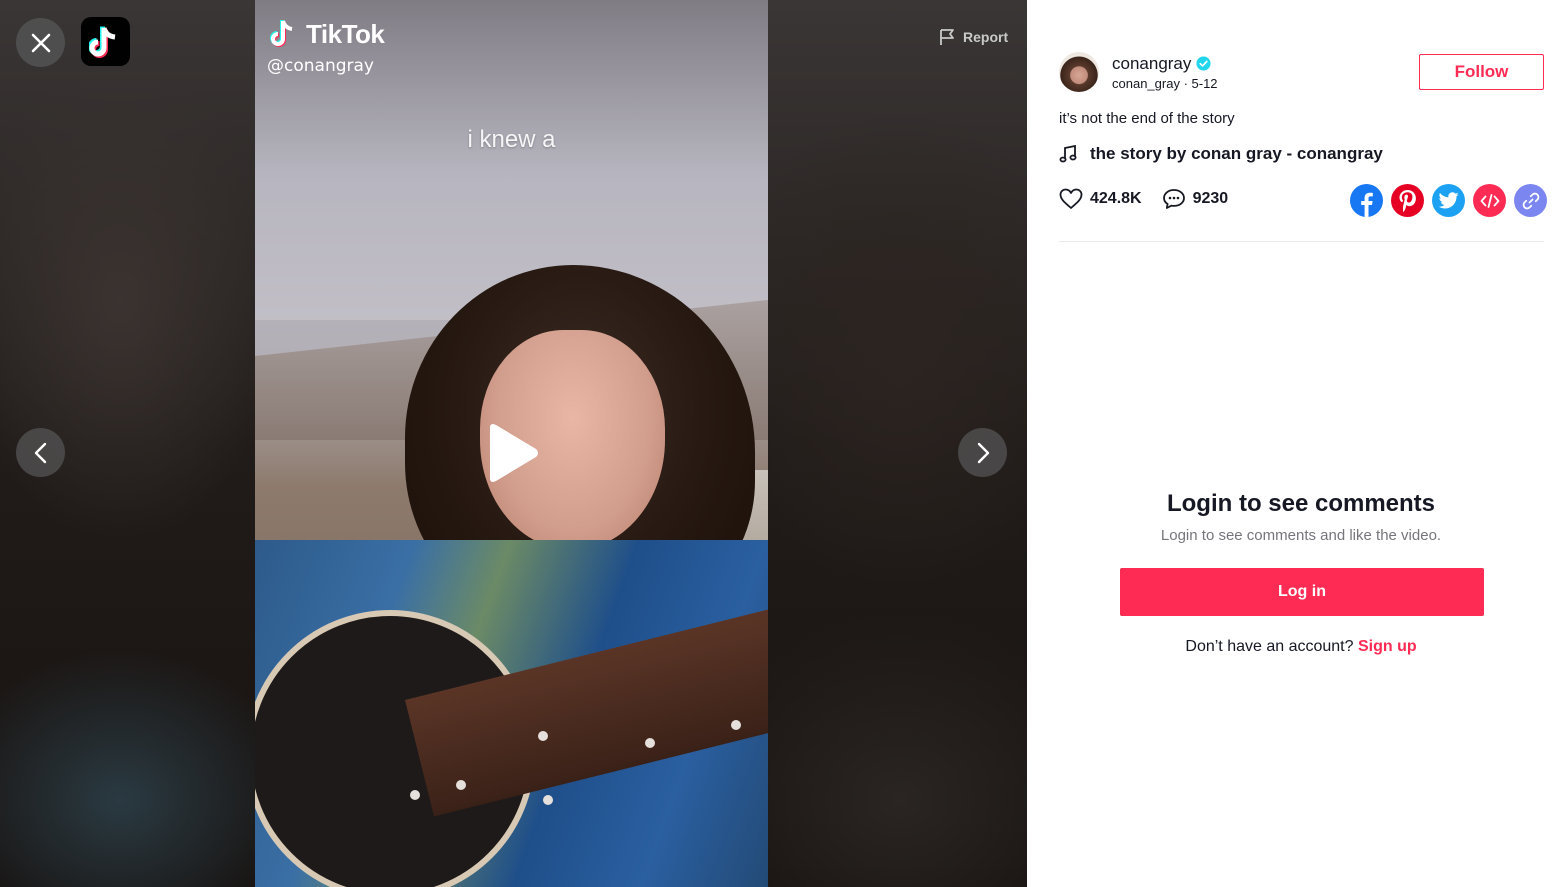 This screenshot has height=887, width=1557. What do you see at coordinates (1236, 153) in the screenshot?
I see `music-title: the story by conan gray - conangray` at bounding box center [1236, 153].